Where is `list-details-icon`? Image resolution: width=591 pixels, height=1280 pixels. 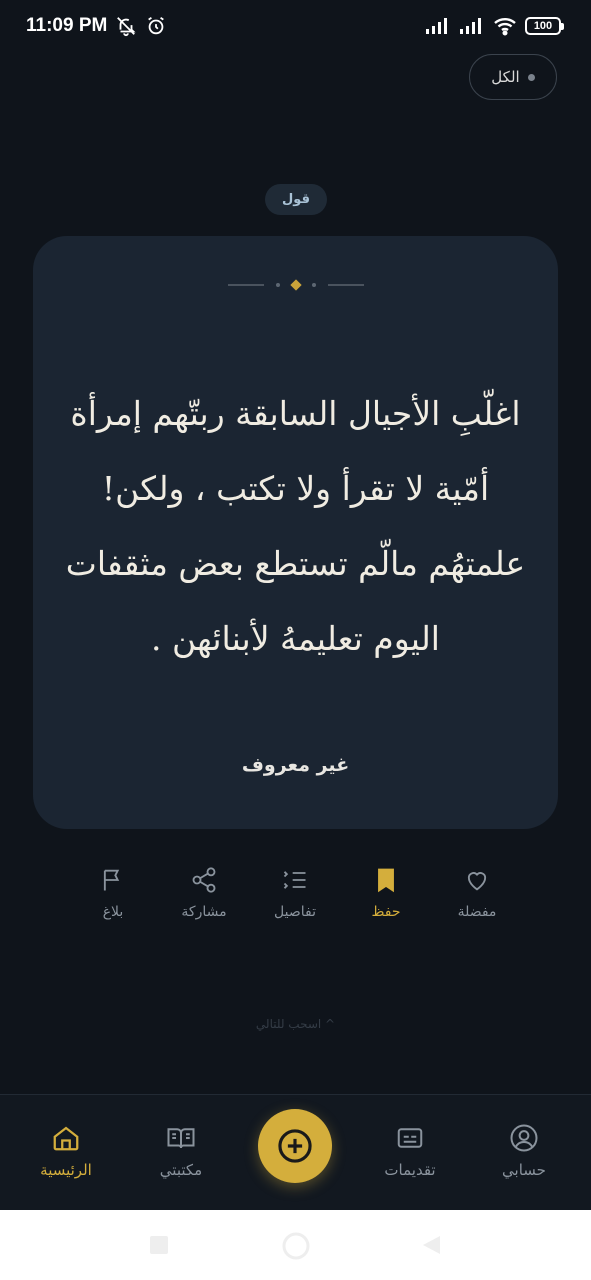 list-details-icon is located at coordinates (294, 880).